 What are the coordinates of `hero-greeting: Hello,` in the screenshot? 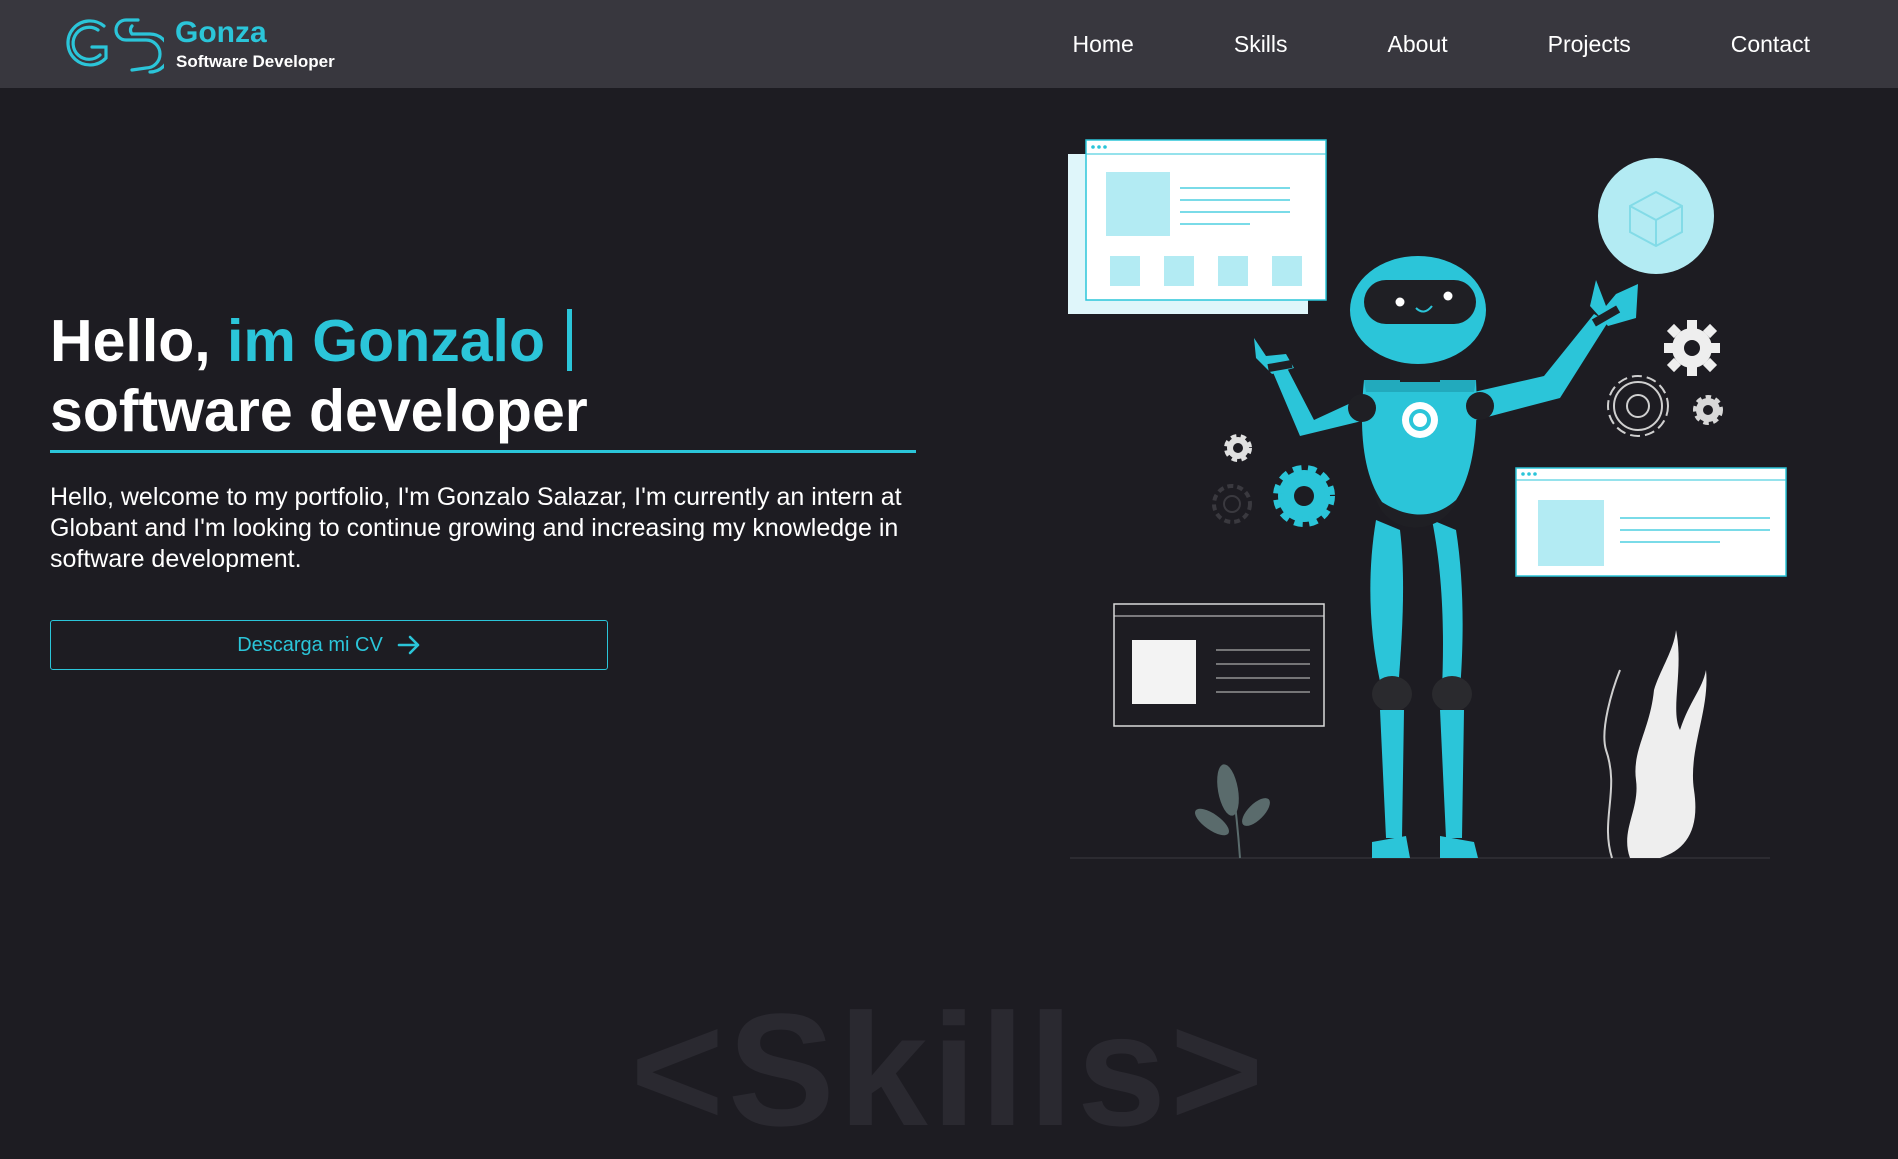 It's located at (139, 341).